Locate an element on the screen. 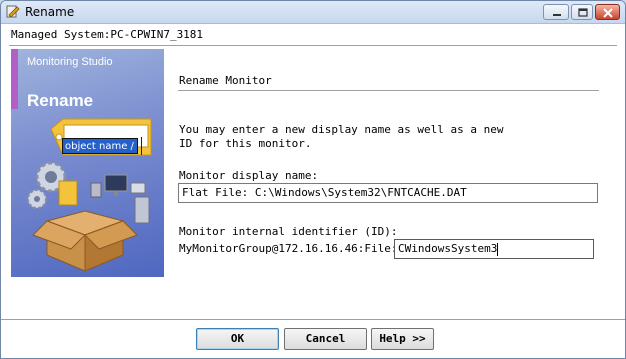 Image resolution: width=626 pixels, height=359 pixels. maximize-button is located at coordinates (582, 12).